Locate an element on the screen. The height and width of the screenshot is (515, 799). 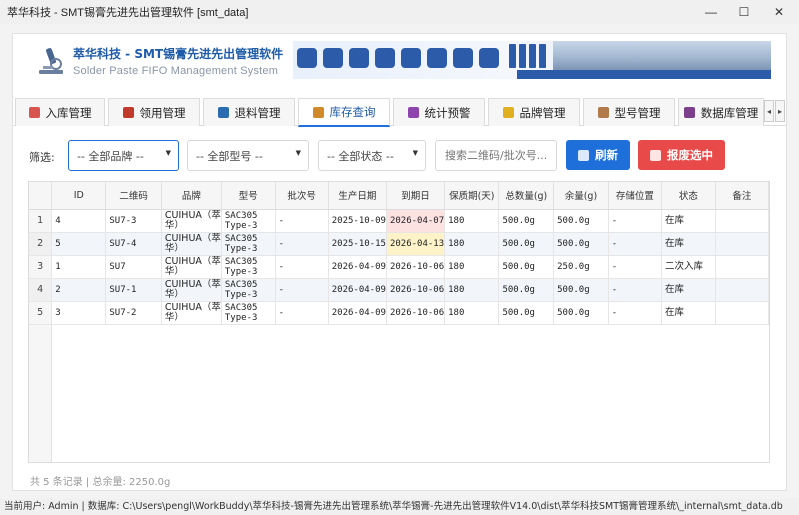
column-header: 生产日期 is located at coordinates (357, 196).